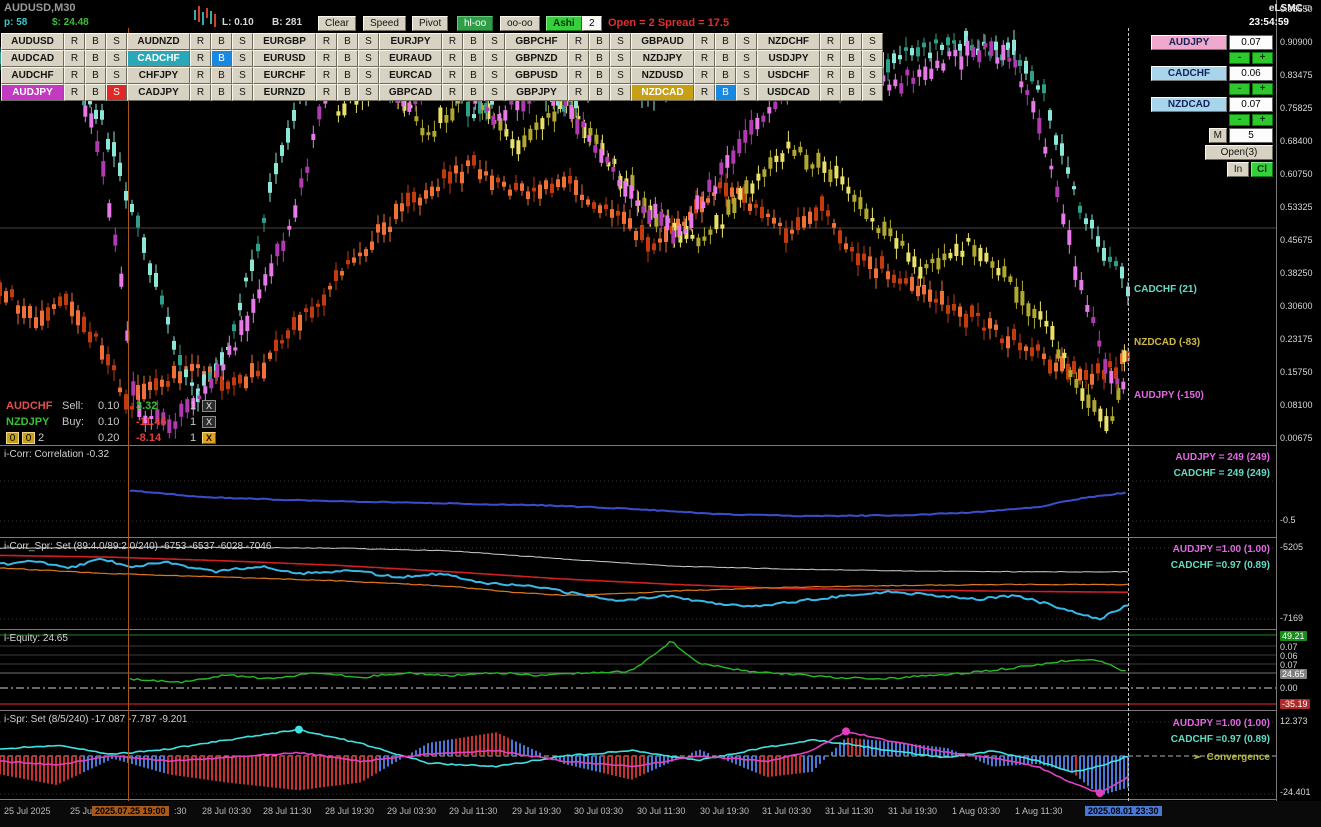  I want to click on speed-button: Speed, so click(384, 23).